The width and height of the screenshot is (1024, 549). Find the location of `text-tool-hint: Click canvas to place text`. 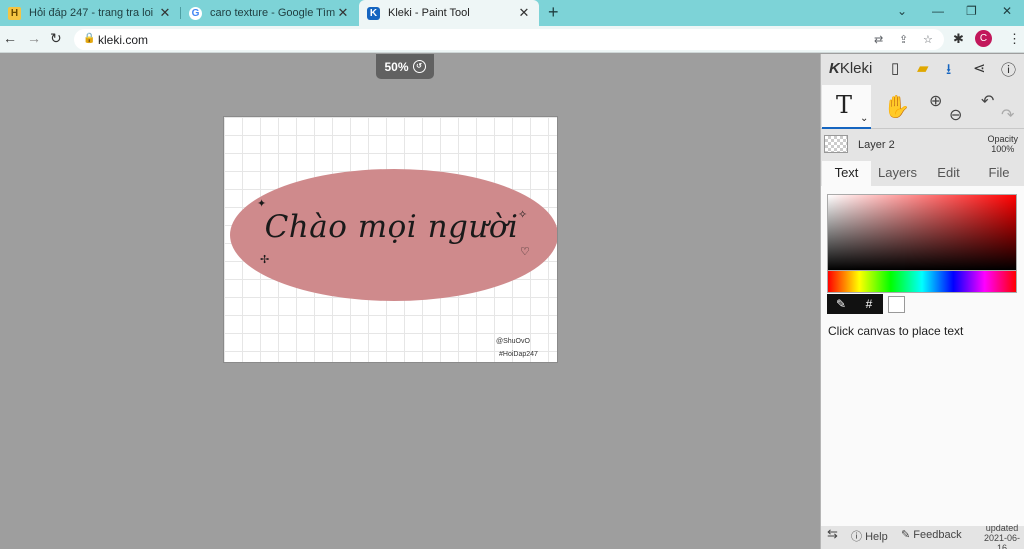

text-tool-hint: Click canvas to place text is located at coordinates (896, 331).